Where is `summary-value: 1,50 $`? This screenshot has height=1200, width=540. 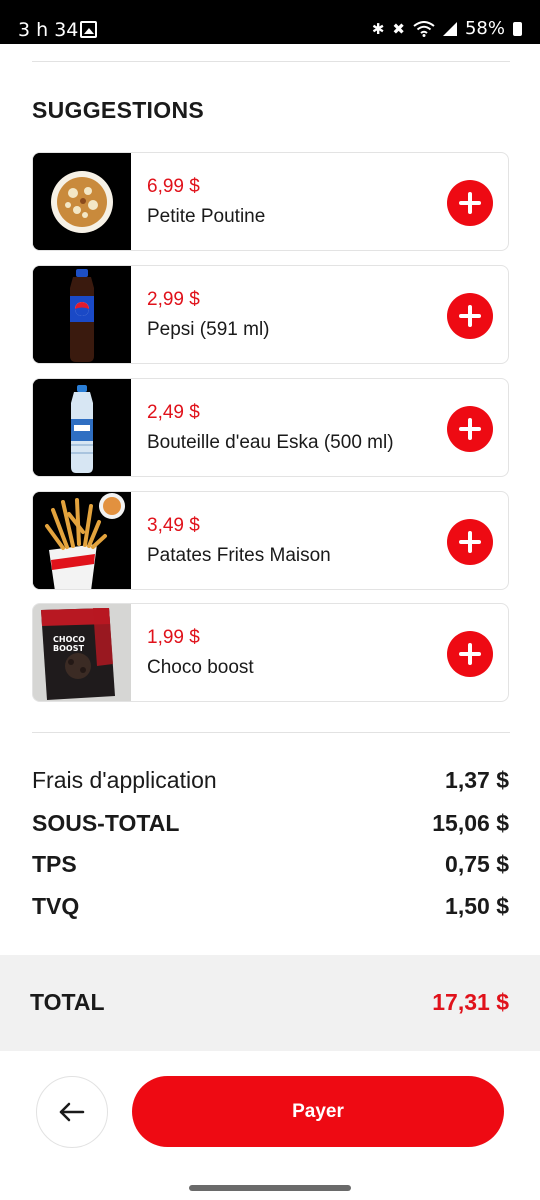 summary-value: 1,50 $ is located at coordinates (477, 906).